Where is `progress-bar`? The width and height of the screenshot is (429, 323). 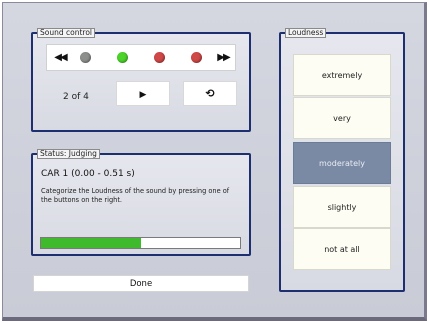 progress-bar is located at coordinates (140, 243).